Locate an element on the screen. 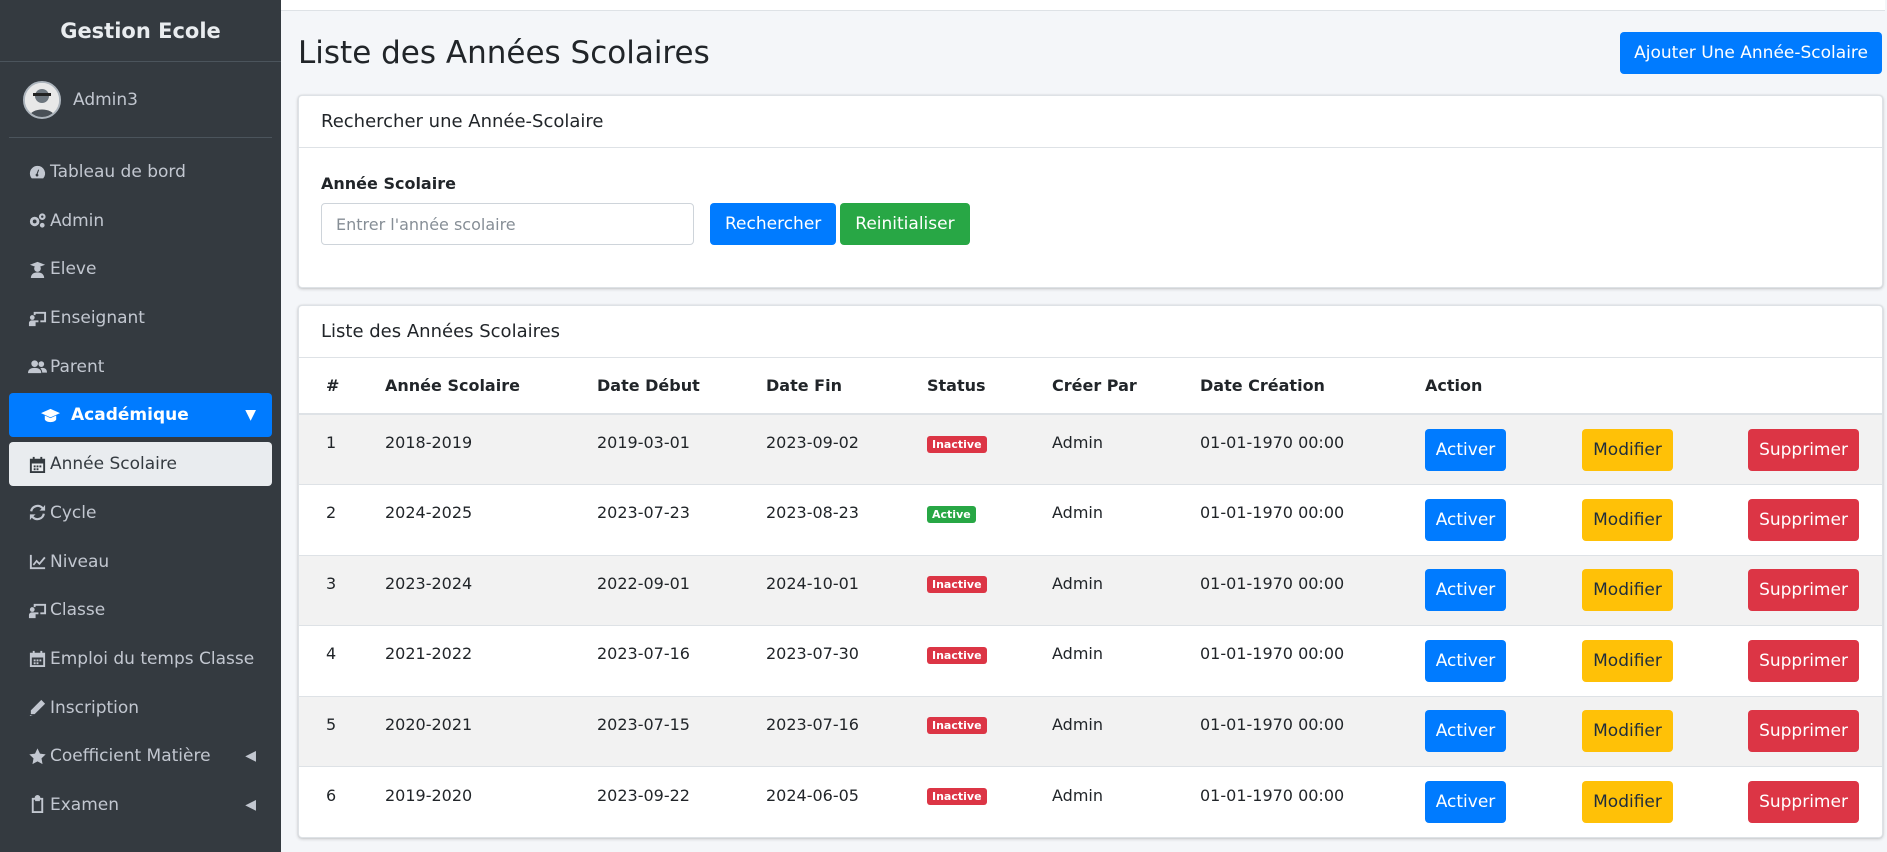 This screenshot has height=852, width=1887. user-avatar-icon is located at coordinates (42, 99).